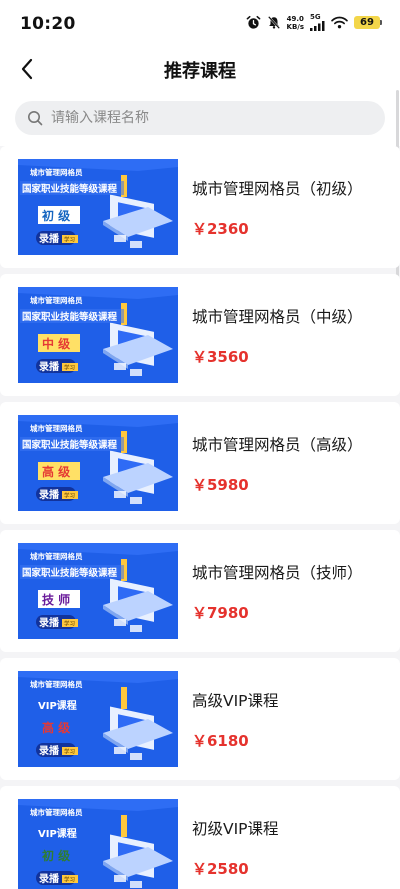 This screenshot has height=889, width=400. What do you see at coordinates (220, 613) in the screenshot?
I see `course-price: ￥7980` at bounding box center [220, 613].